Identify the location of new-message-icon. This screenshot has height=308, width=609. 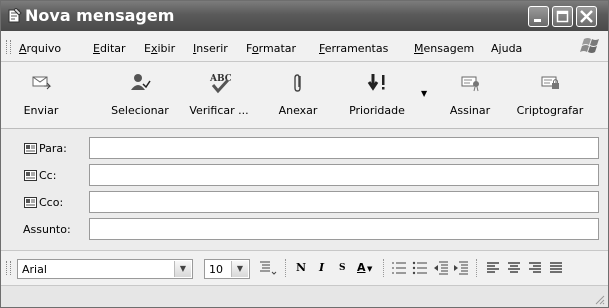
(15, 15).